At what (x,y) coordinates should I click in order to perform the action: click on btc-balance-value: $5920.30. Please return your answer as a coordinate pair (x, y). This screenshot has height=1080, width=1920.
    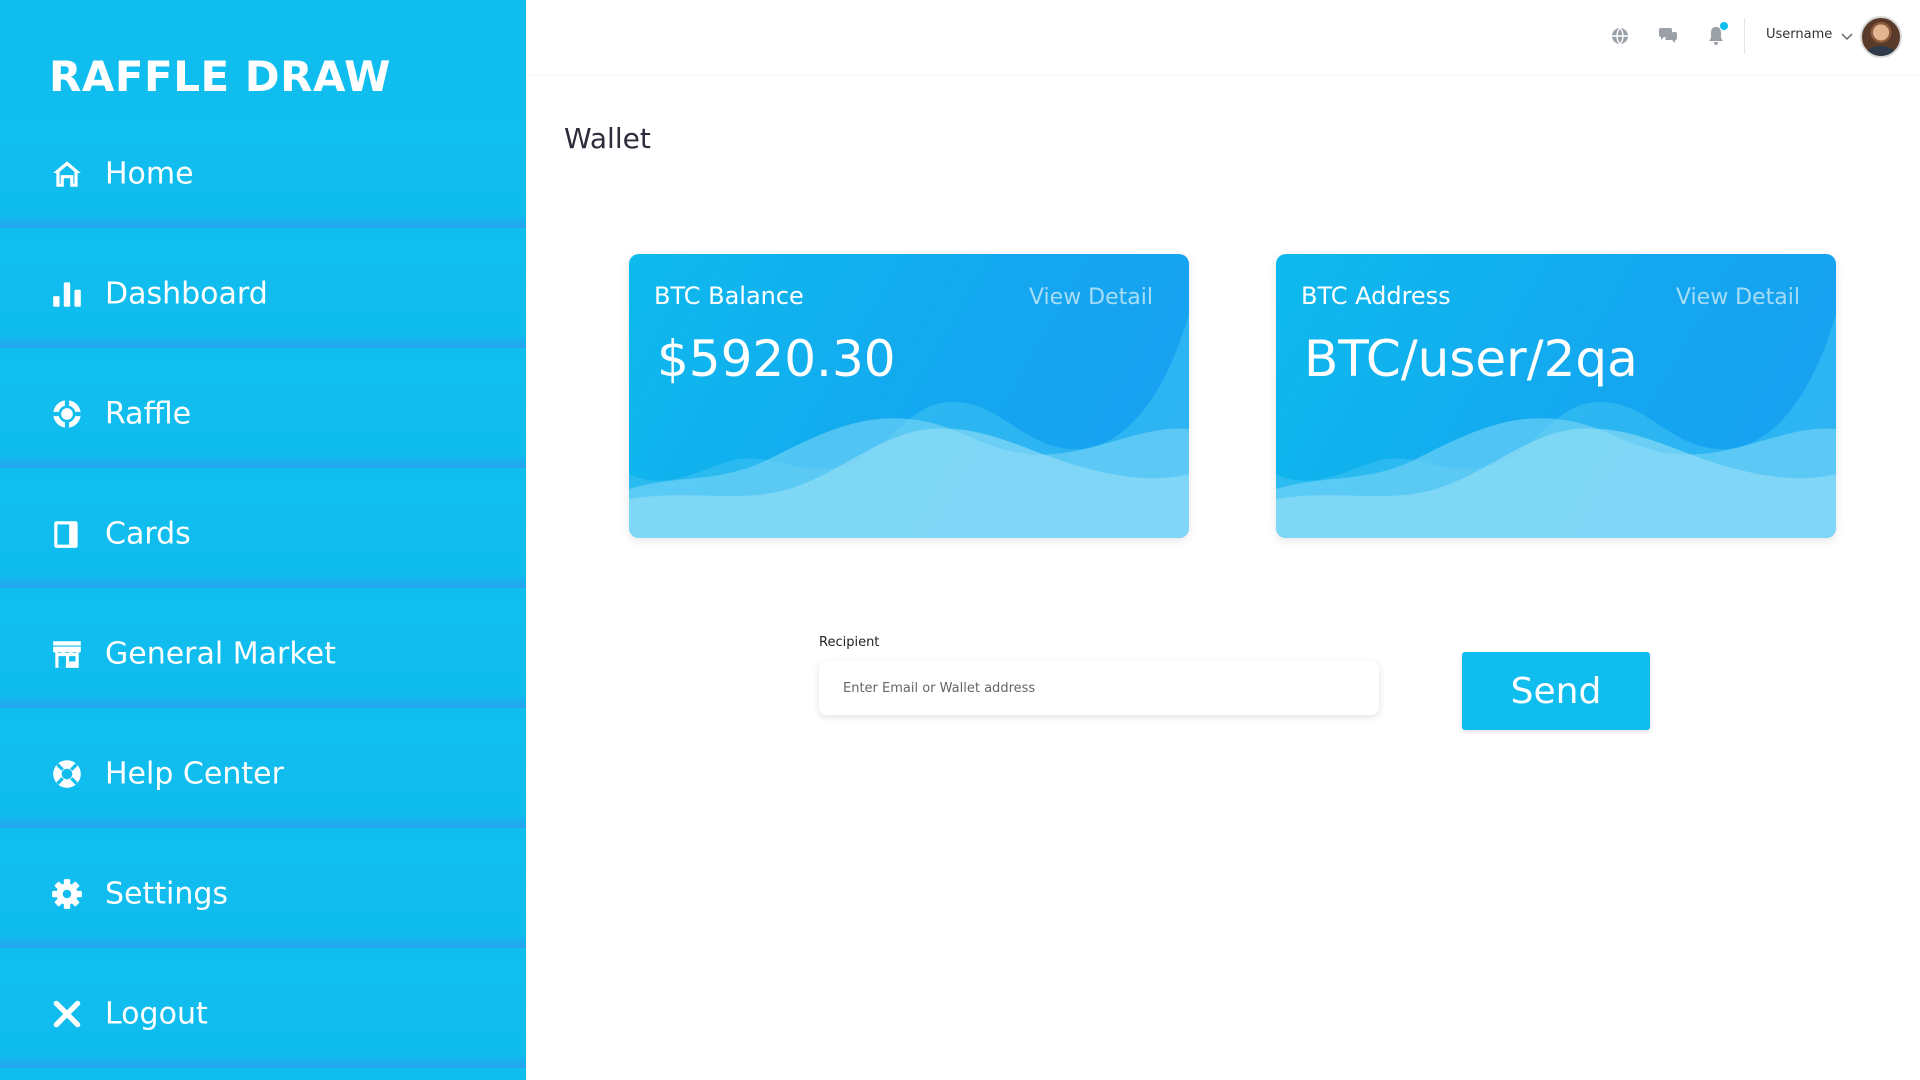
    Looking at the image, I should click on (776, 359).